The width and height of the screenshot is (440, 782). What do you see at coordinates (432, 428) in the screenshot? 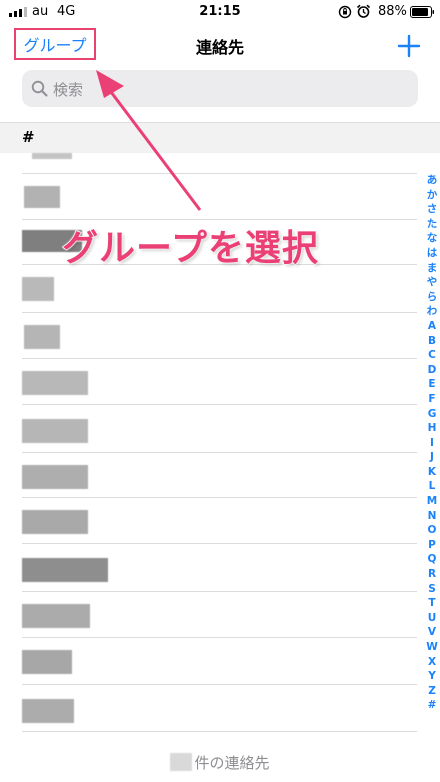
I see `index-letter: H` at bounding box center [432, 428].